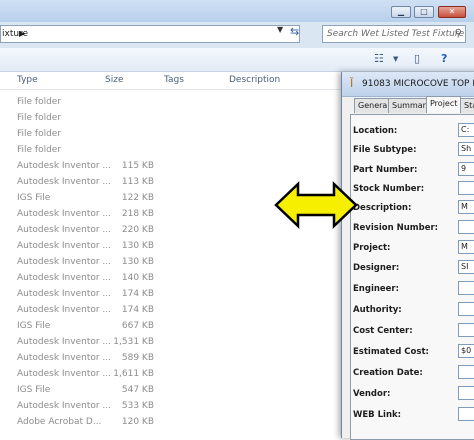  I want to click on double-arrow-annotation, so click(316, 205).